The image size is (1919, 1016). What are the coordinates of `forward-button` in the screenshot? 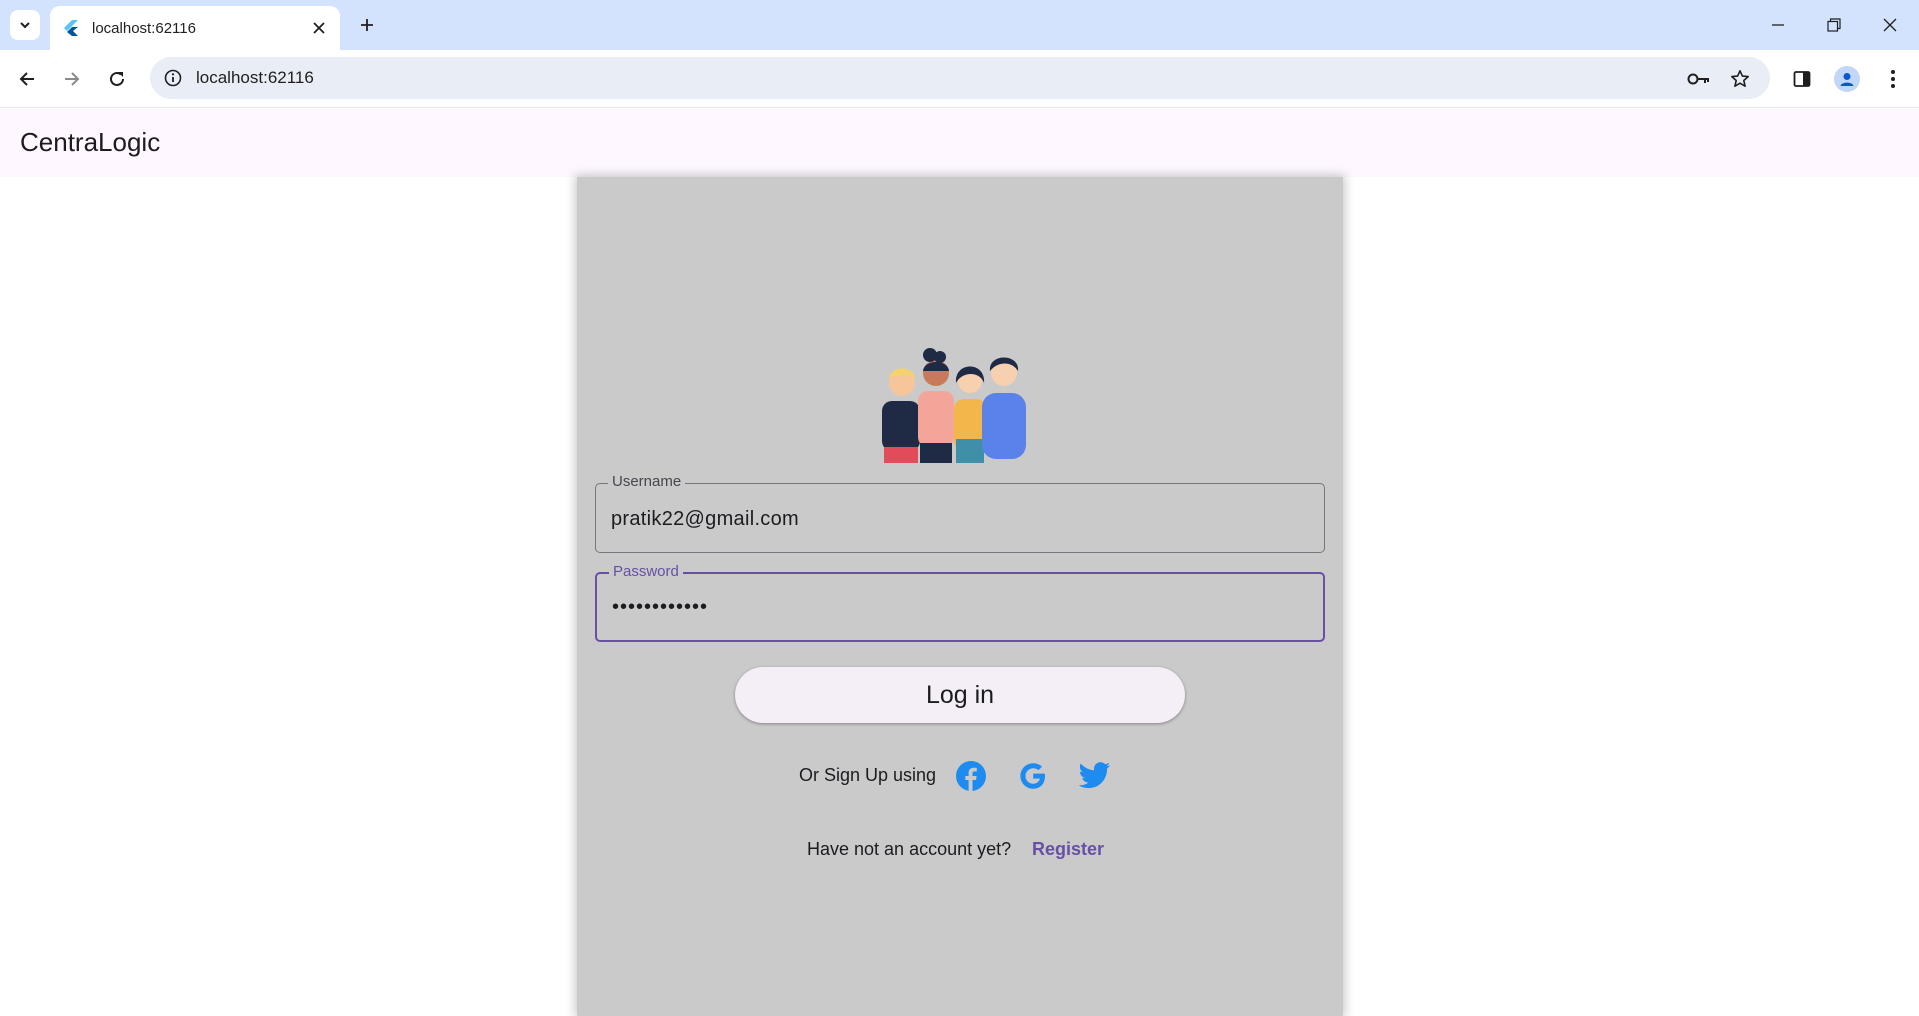 It's located at (72, 79).